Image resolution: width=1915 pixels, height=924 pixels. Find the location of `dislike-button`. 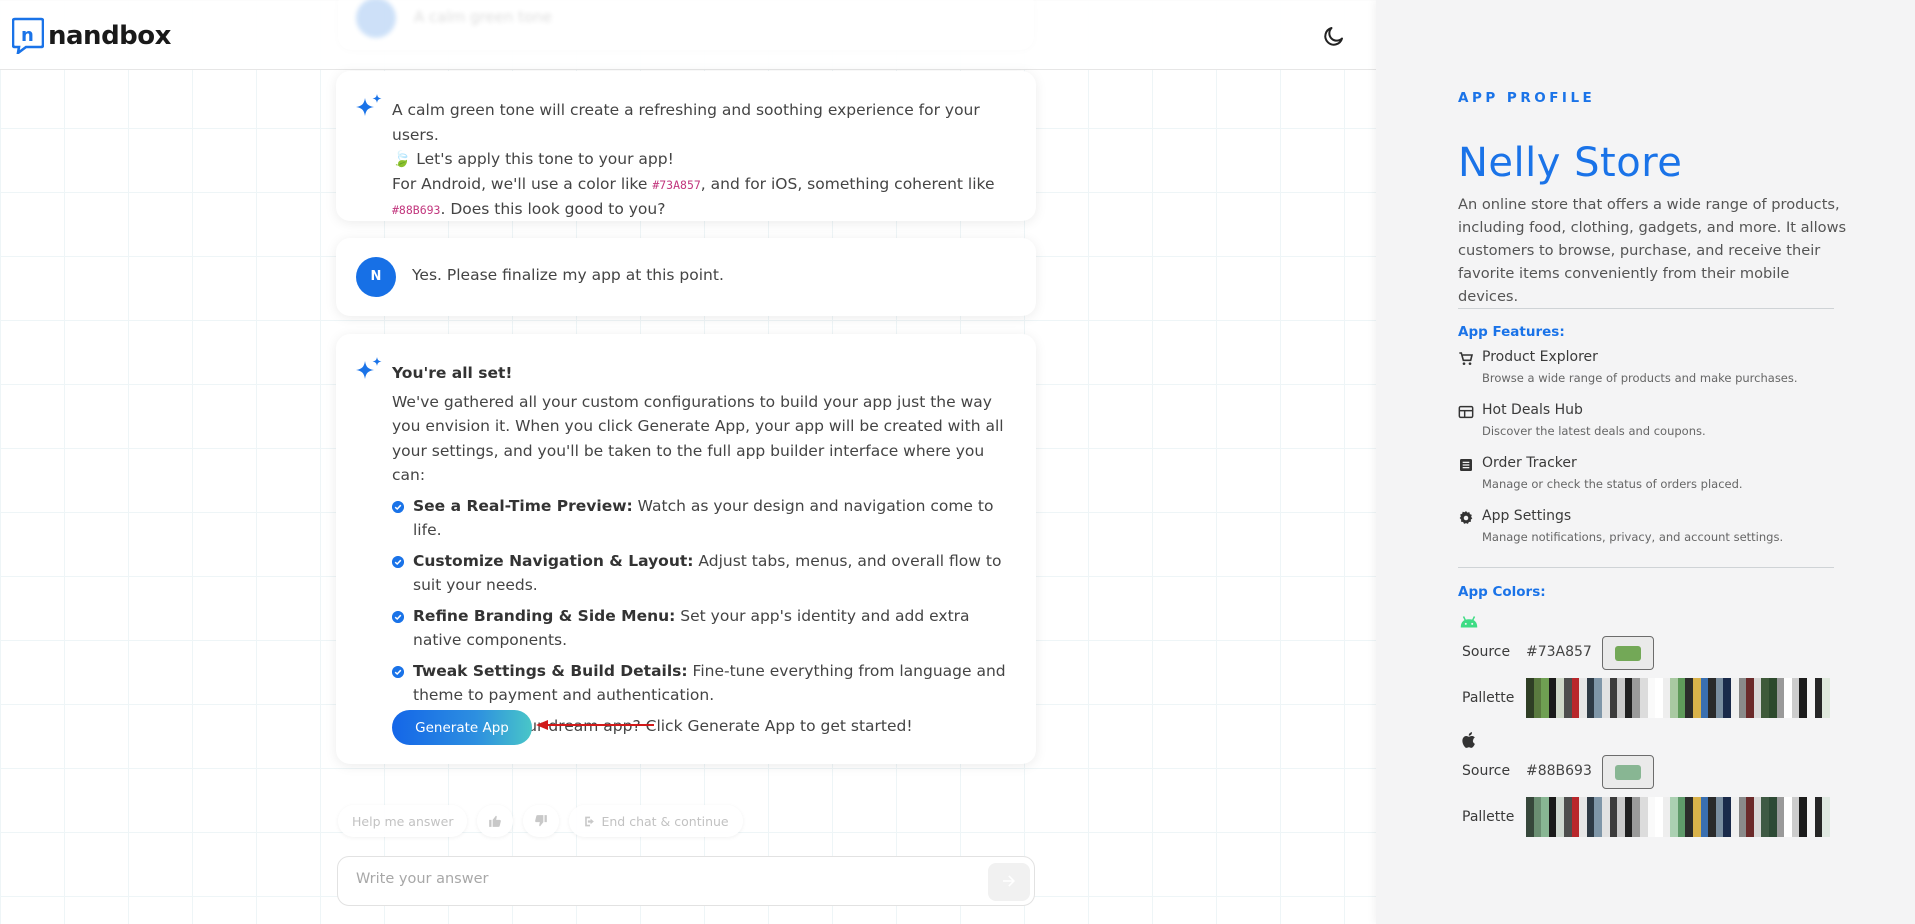

dislike-button is located at coordinates (541, 821).